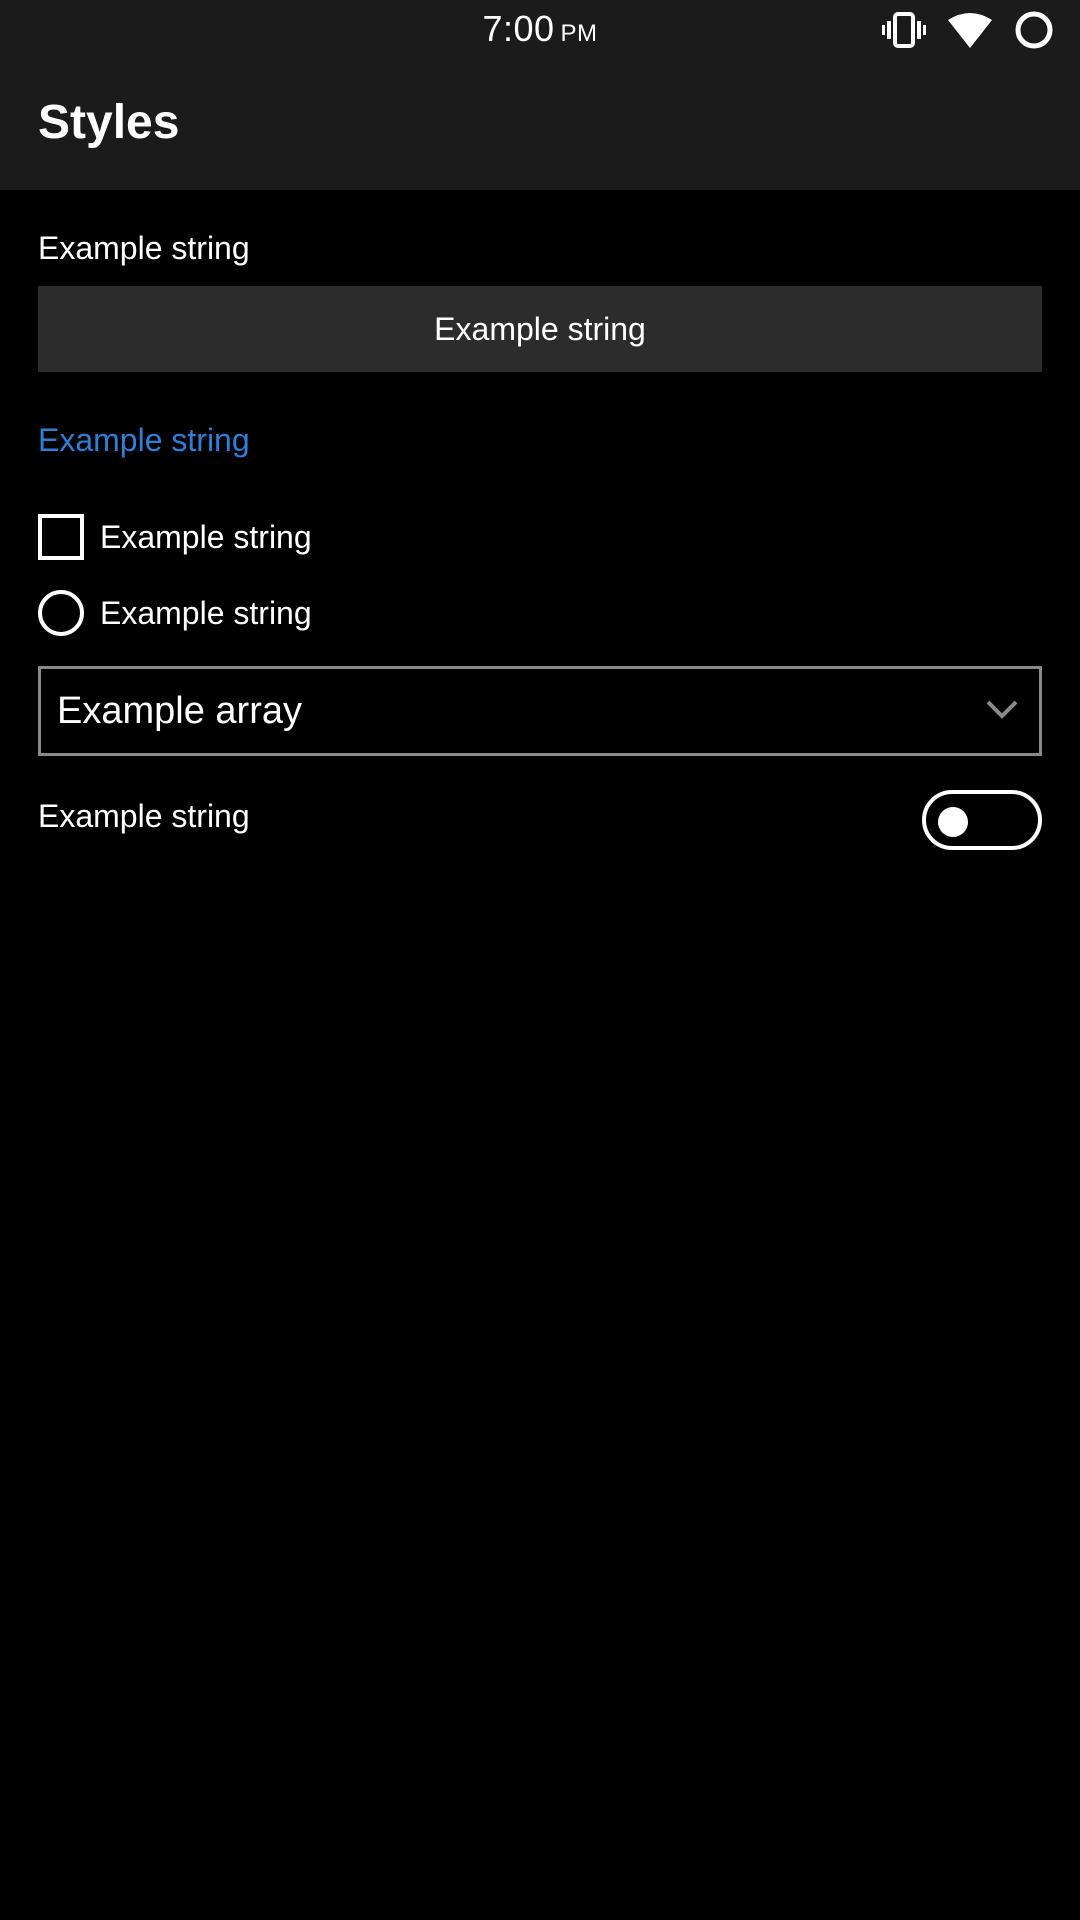 The image size is (1080, 1920). What do you see at coordinates (982, 820) in the screenshot?
I see `example-switch` at bounding box center [982, 820].